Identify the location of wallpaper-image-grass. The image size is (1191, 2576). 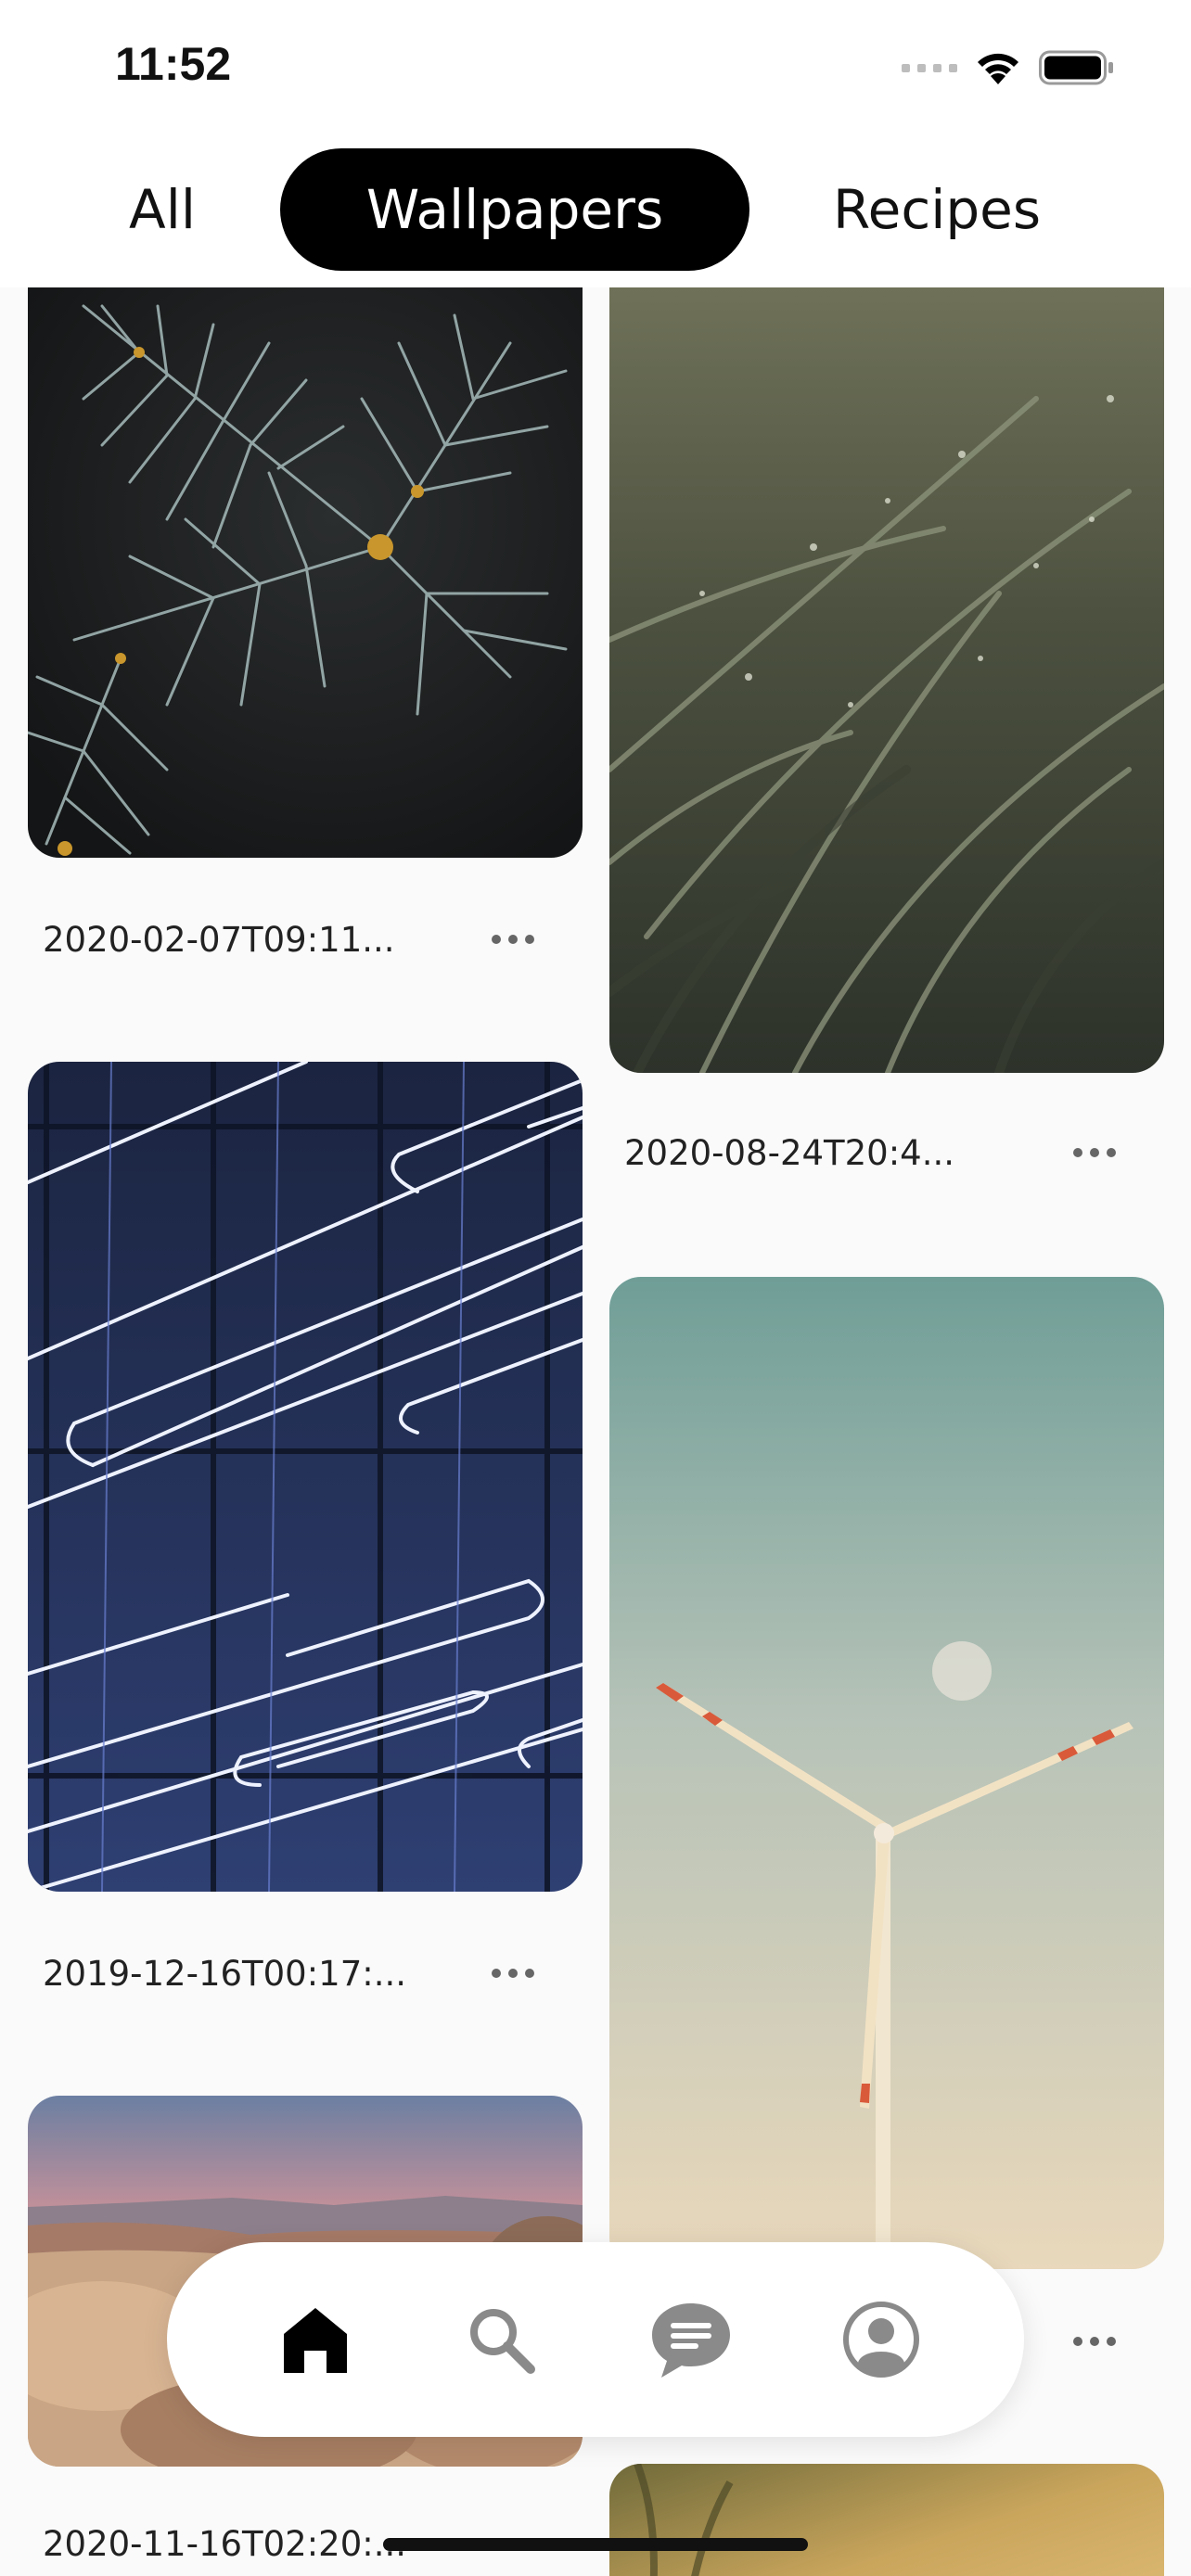
(886, 680).